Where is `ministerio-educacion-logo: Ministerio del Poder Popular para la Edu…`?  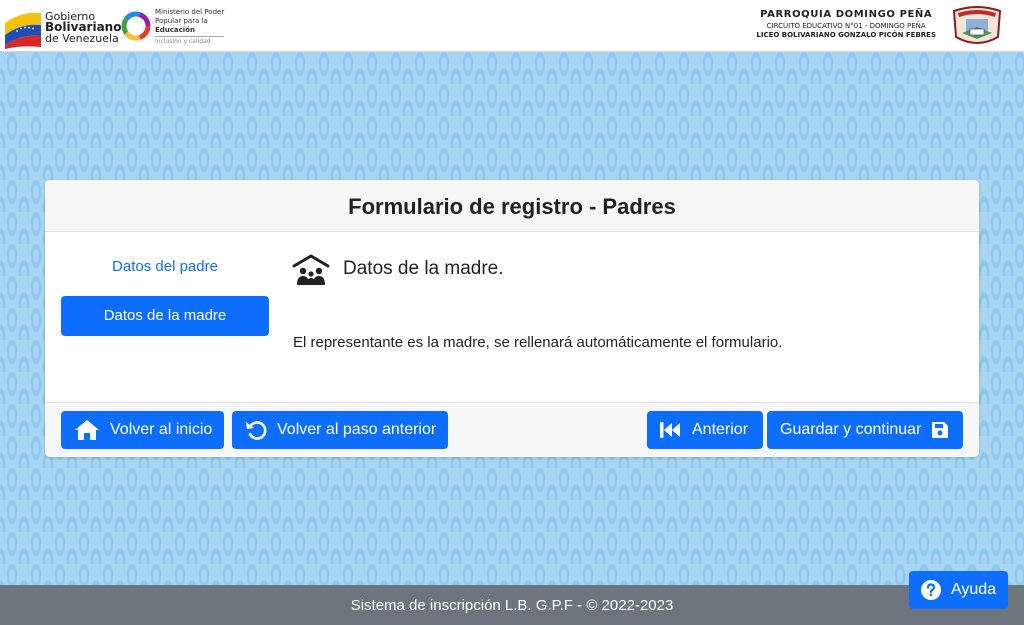
ministerio-educacion-logo: Ministerio del Poder Popular para la Edu… is located at coordinates (175, 27).